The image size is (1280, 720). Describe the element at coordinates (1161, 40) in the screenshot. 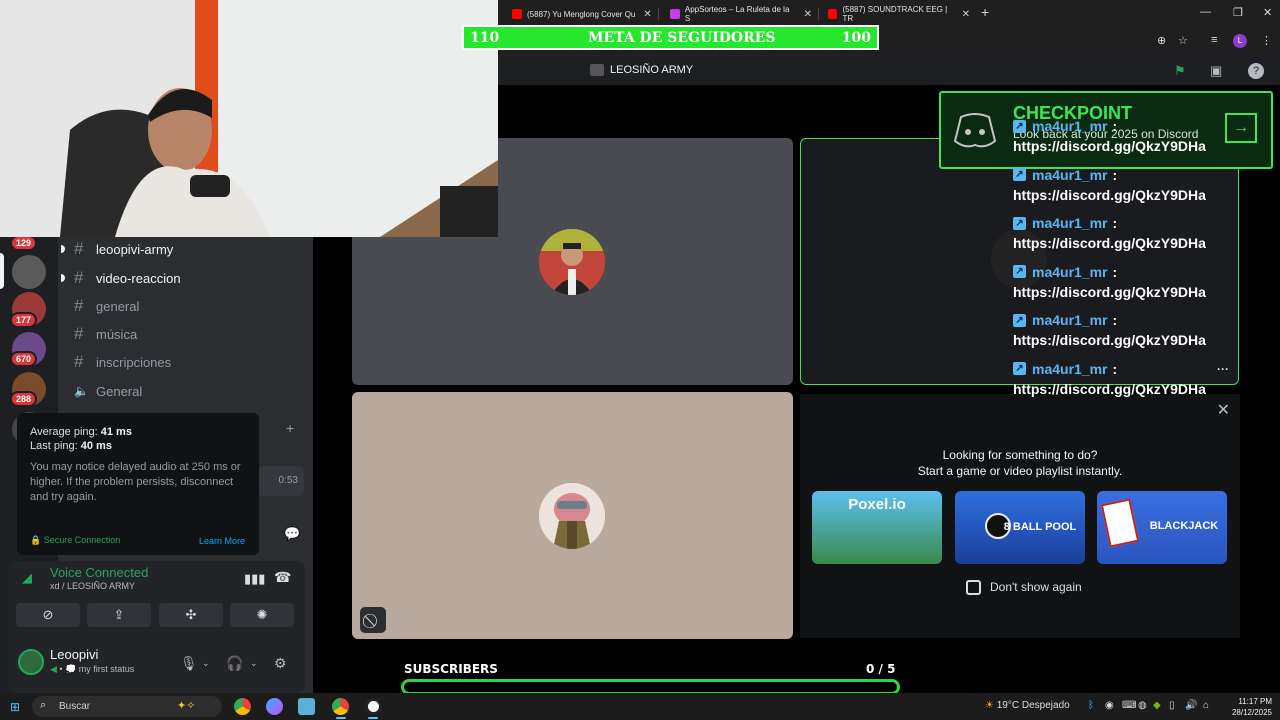

I see `zoom-icon: ⊕` at that location.